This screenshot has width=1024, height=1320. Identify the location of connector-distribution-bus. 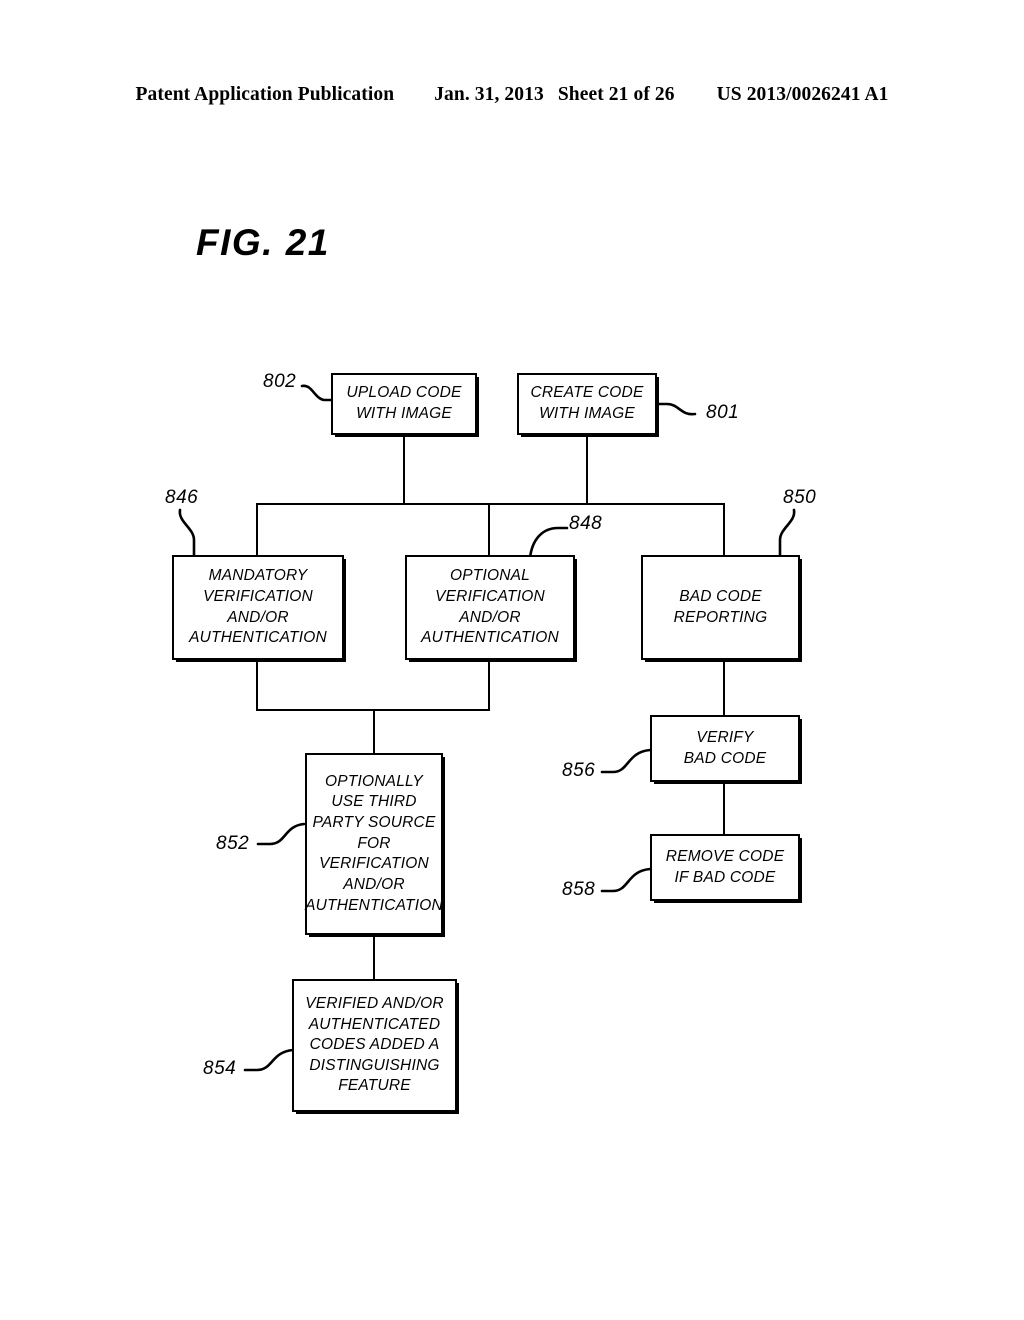
(490, 504).